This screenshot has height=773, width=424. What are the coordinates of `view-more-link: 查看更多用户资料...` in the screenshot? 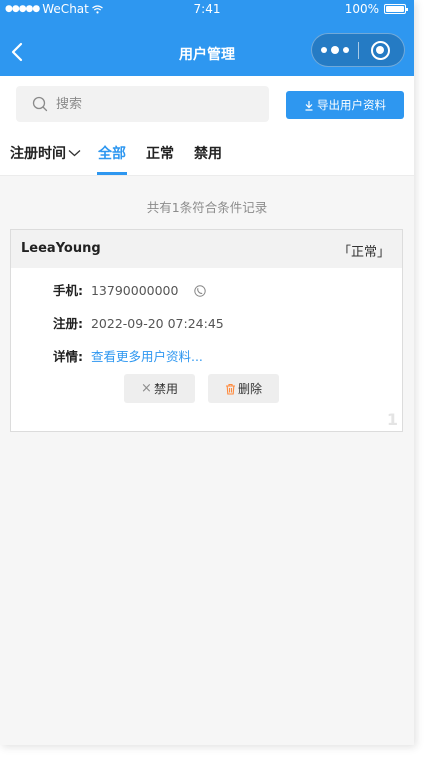 It's located at (147, 356).